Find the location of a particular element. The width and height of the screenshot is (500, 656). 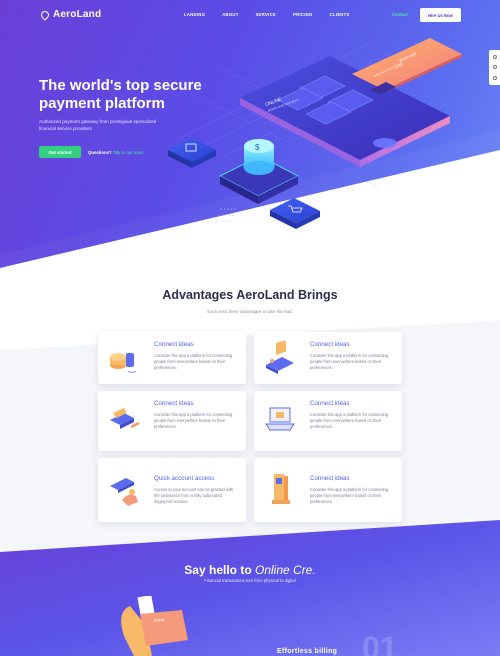

help-icon is located at coordinates (494, 77).